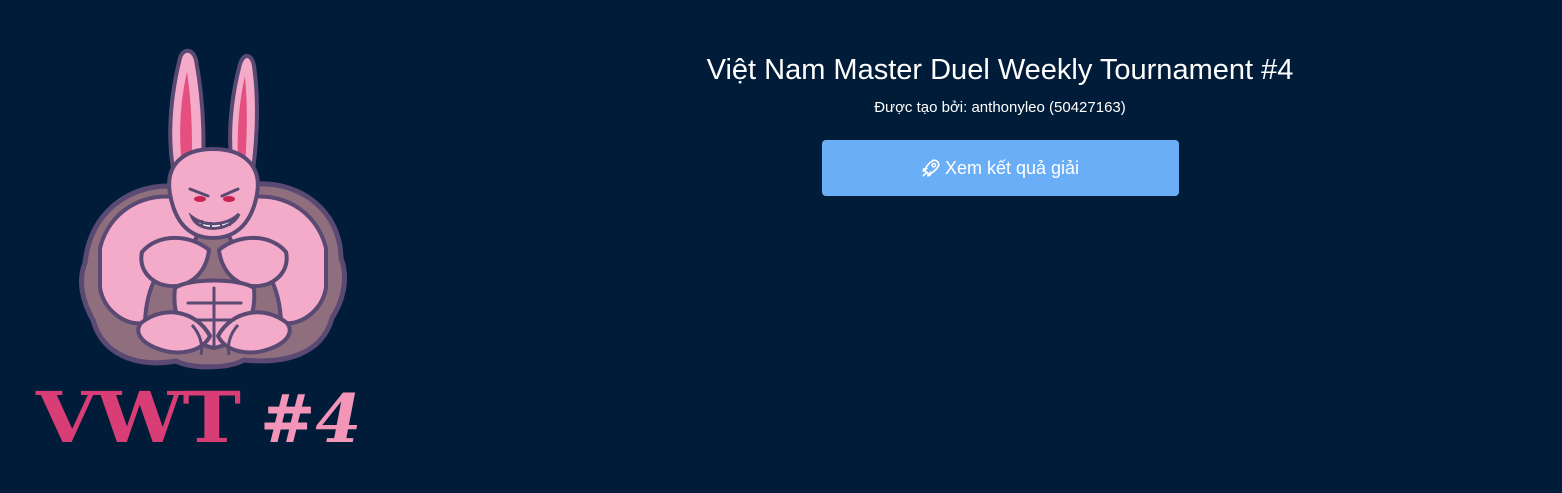 The height and width of the screenshot is (493, 1562). Describe the element at coordinates (931, 168) in the screenshot. I see `rocket-icon` at that location.